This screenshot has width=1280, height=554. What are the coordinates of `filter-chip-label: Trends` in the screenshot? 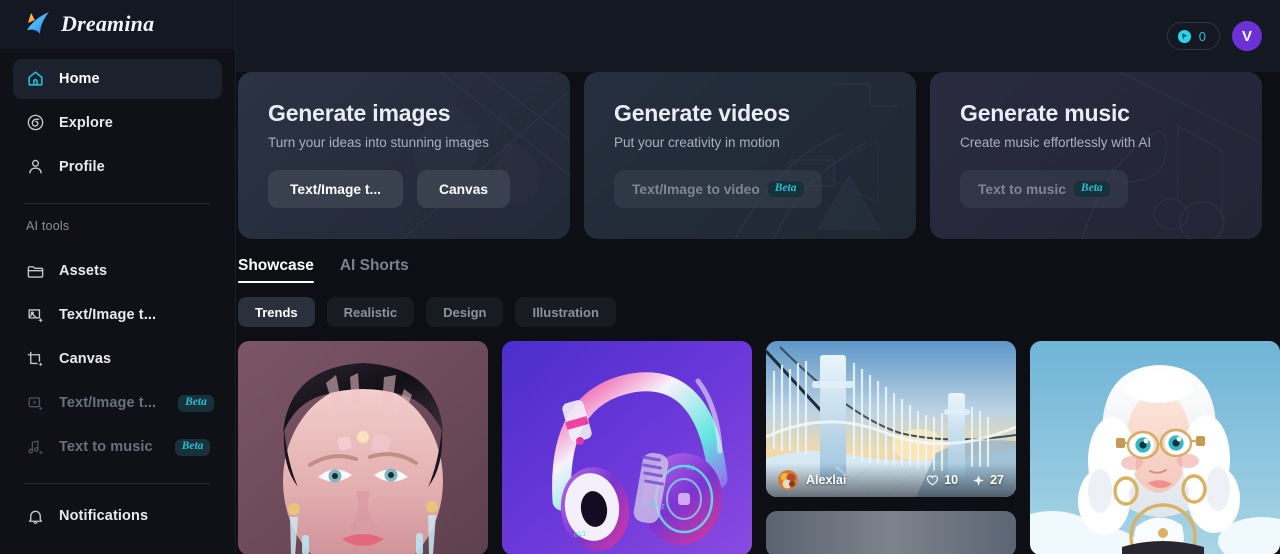 It's located at (276, 312).